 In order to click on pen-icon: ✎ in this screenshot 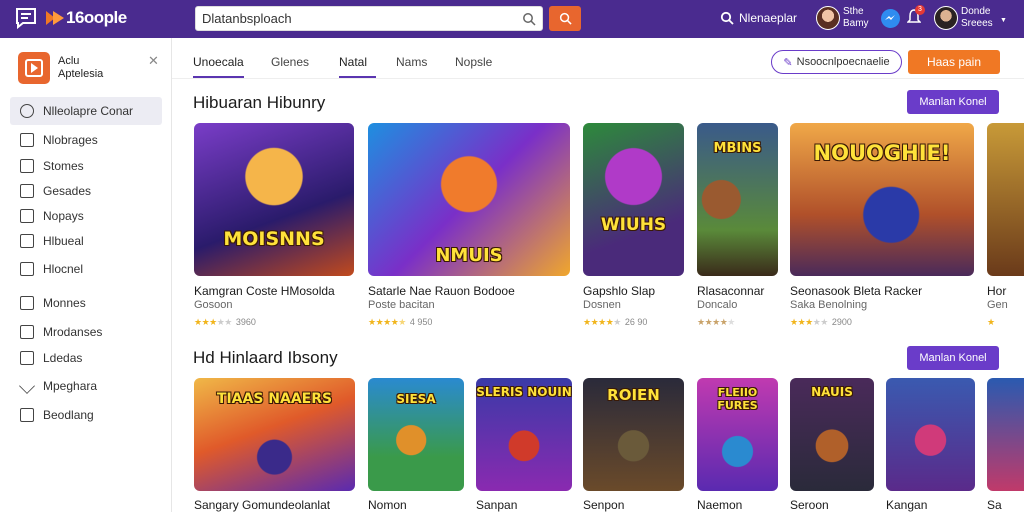, I will do `click(788, 62)`.